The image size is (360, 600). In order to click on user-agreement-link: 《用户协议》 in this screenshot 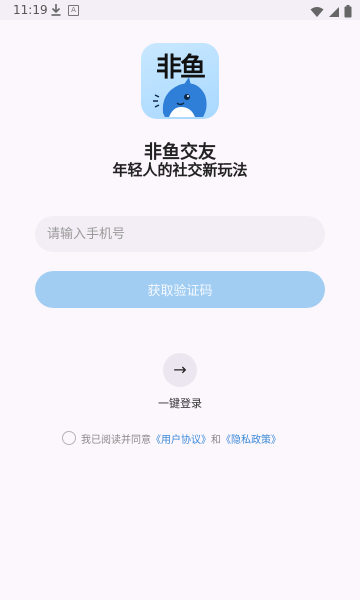, I will do `click(181, 438)`.